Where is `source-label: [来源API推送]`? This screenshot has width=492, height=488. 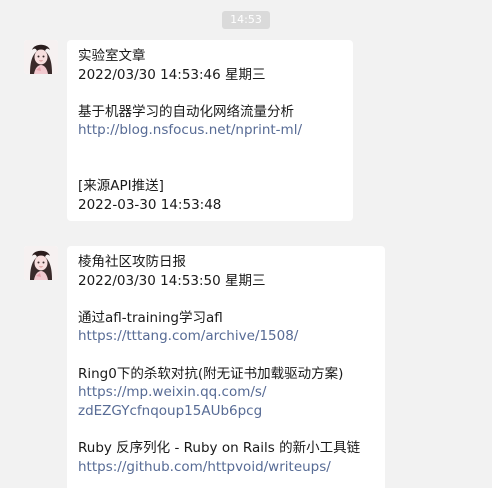
source-label: [来源API推送] is located at coordinates (121, 186).